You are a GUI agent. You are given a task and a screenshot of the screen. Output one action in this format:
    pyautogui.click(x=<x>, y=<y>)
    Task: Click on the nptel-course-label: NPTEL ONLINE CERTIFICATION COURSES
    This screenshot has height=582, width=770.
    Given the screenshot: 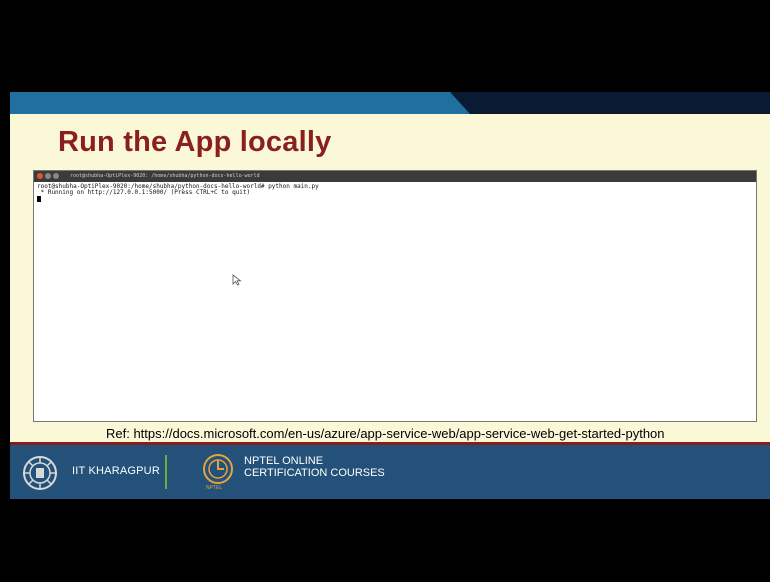 What is the action you would take?
    pyautogui.click(x=314, y=467)
    